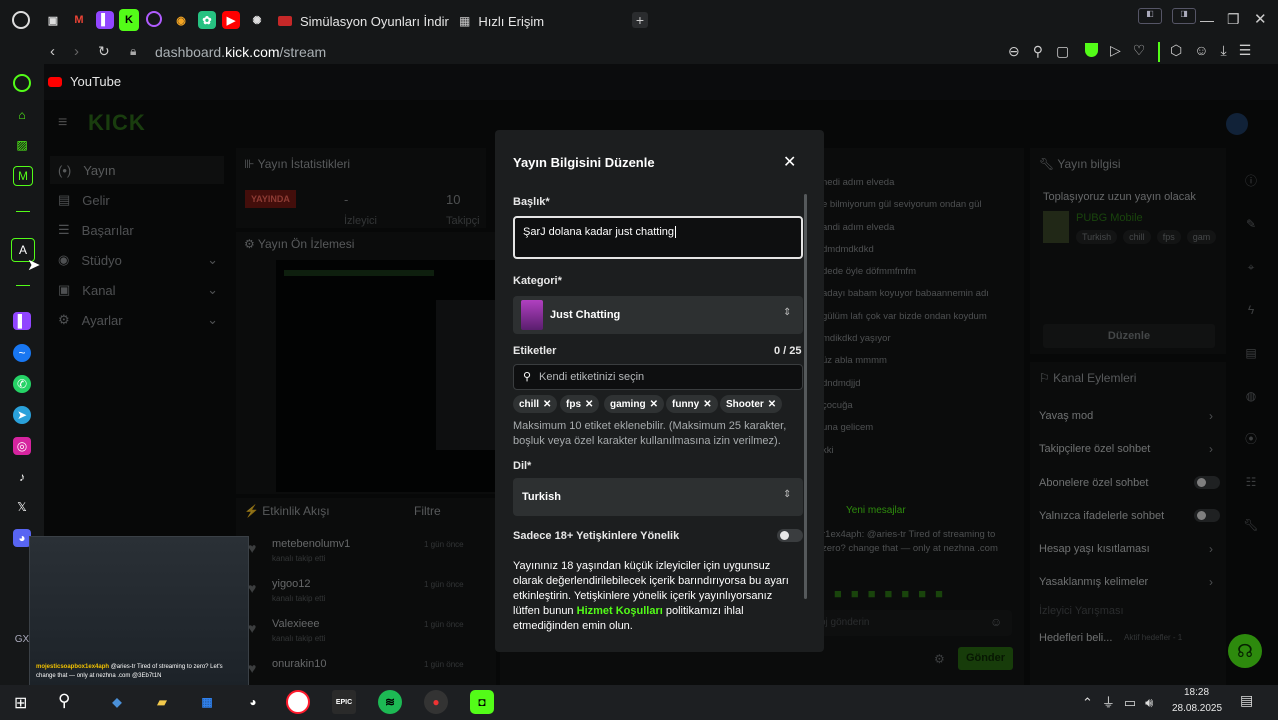 The height and width of the screenshot is (720, 1278). I want to click on chatgpt-icon: ✺, so click(257, 20).